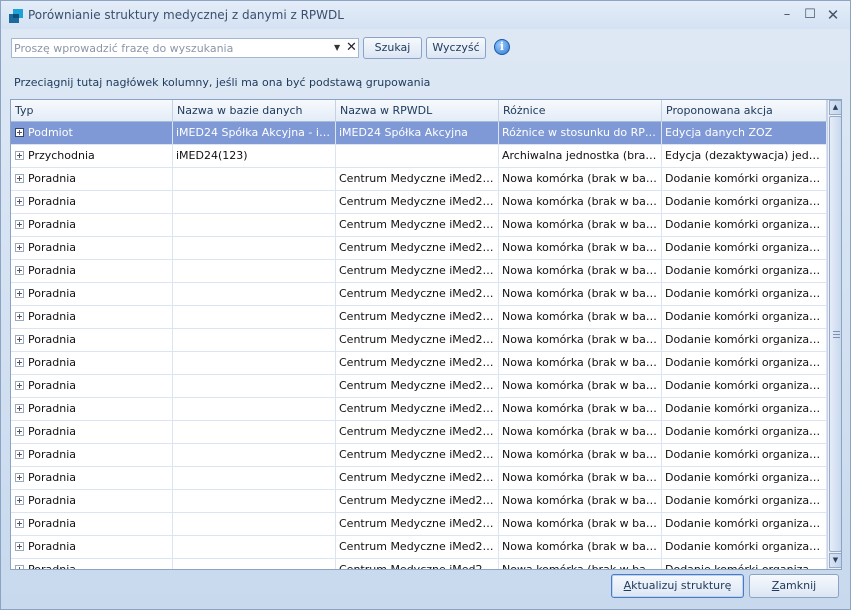  Describe the element at coordinates (833, 15) in the screenshot. I see `close-window-button: ✕` at that location.